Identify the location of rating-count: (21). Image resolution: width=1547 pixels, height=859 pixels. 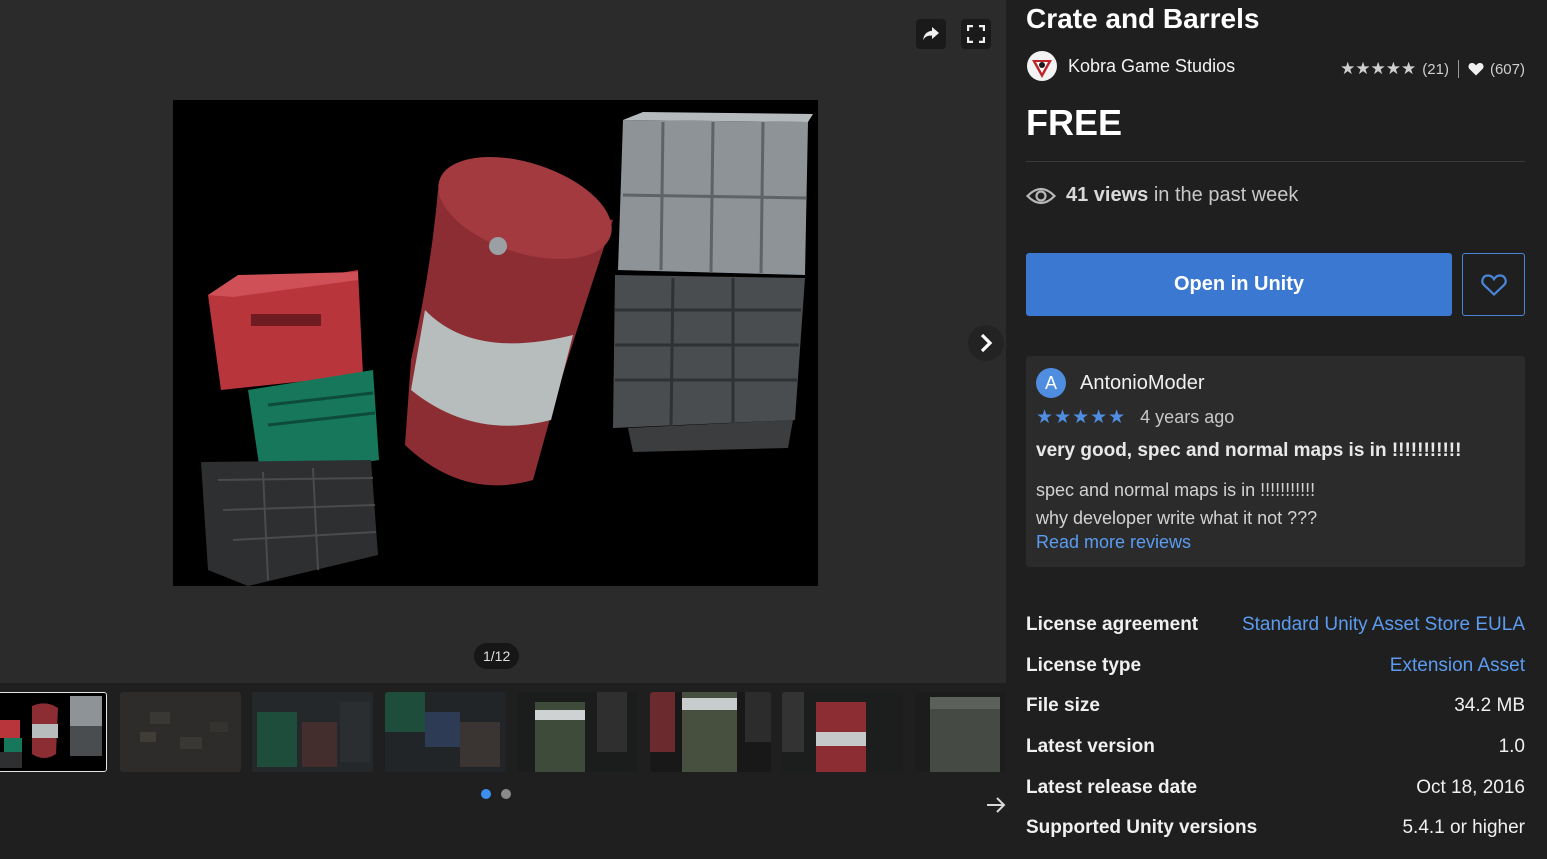
(1435, 69).